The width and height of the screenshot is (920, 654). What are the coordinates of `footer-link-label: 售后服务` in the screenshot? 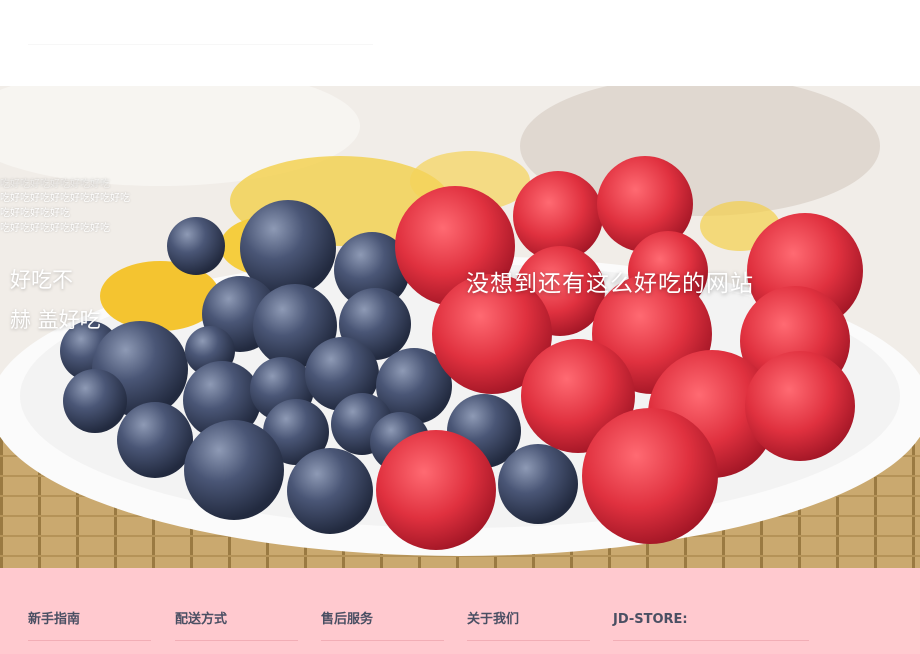 It's located at (347, 619).